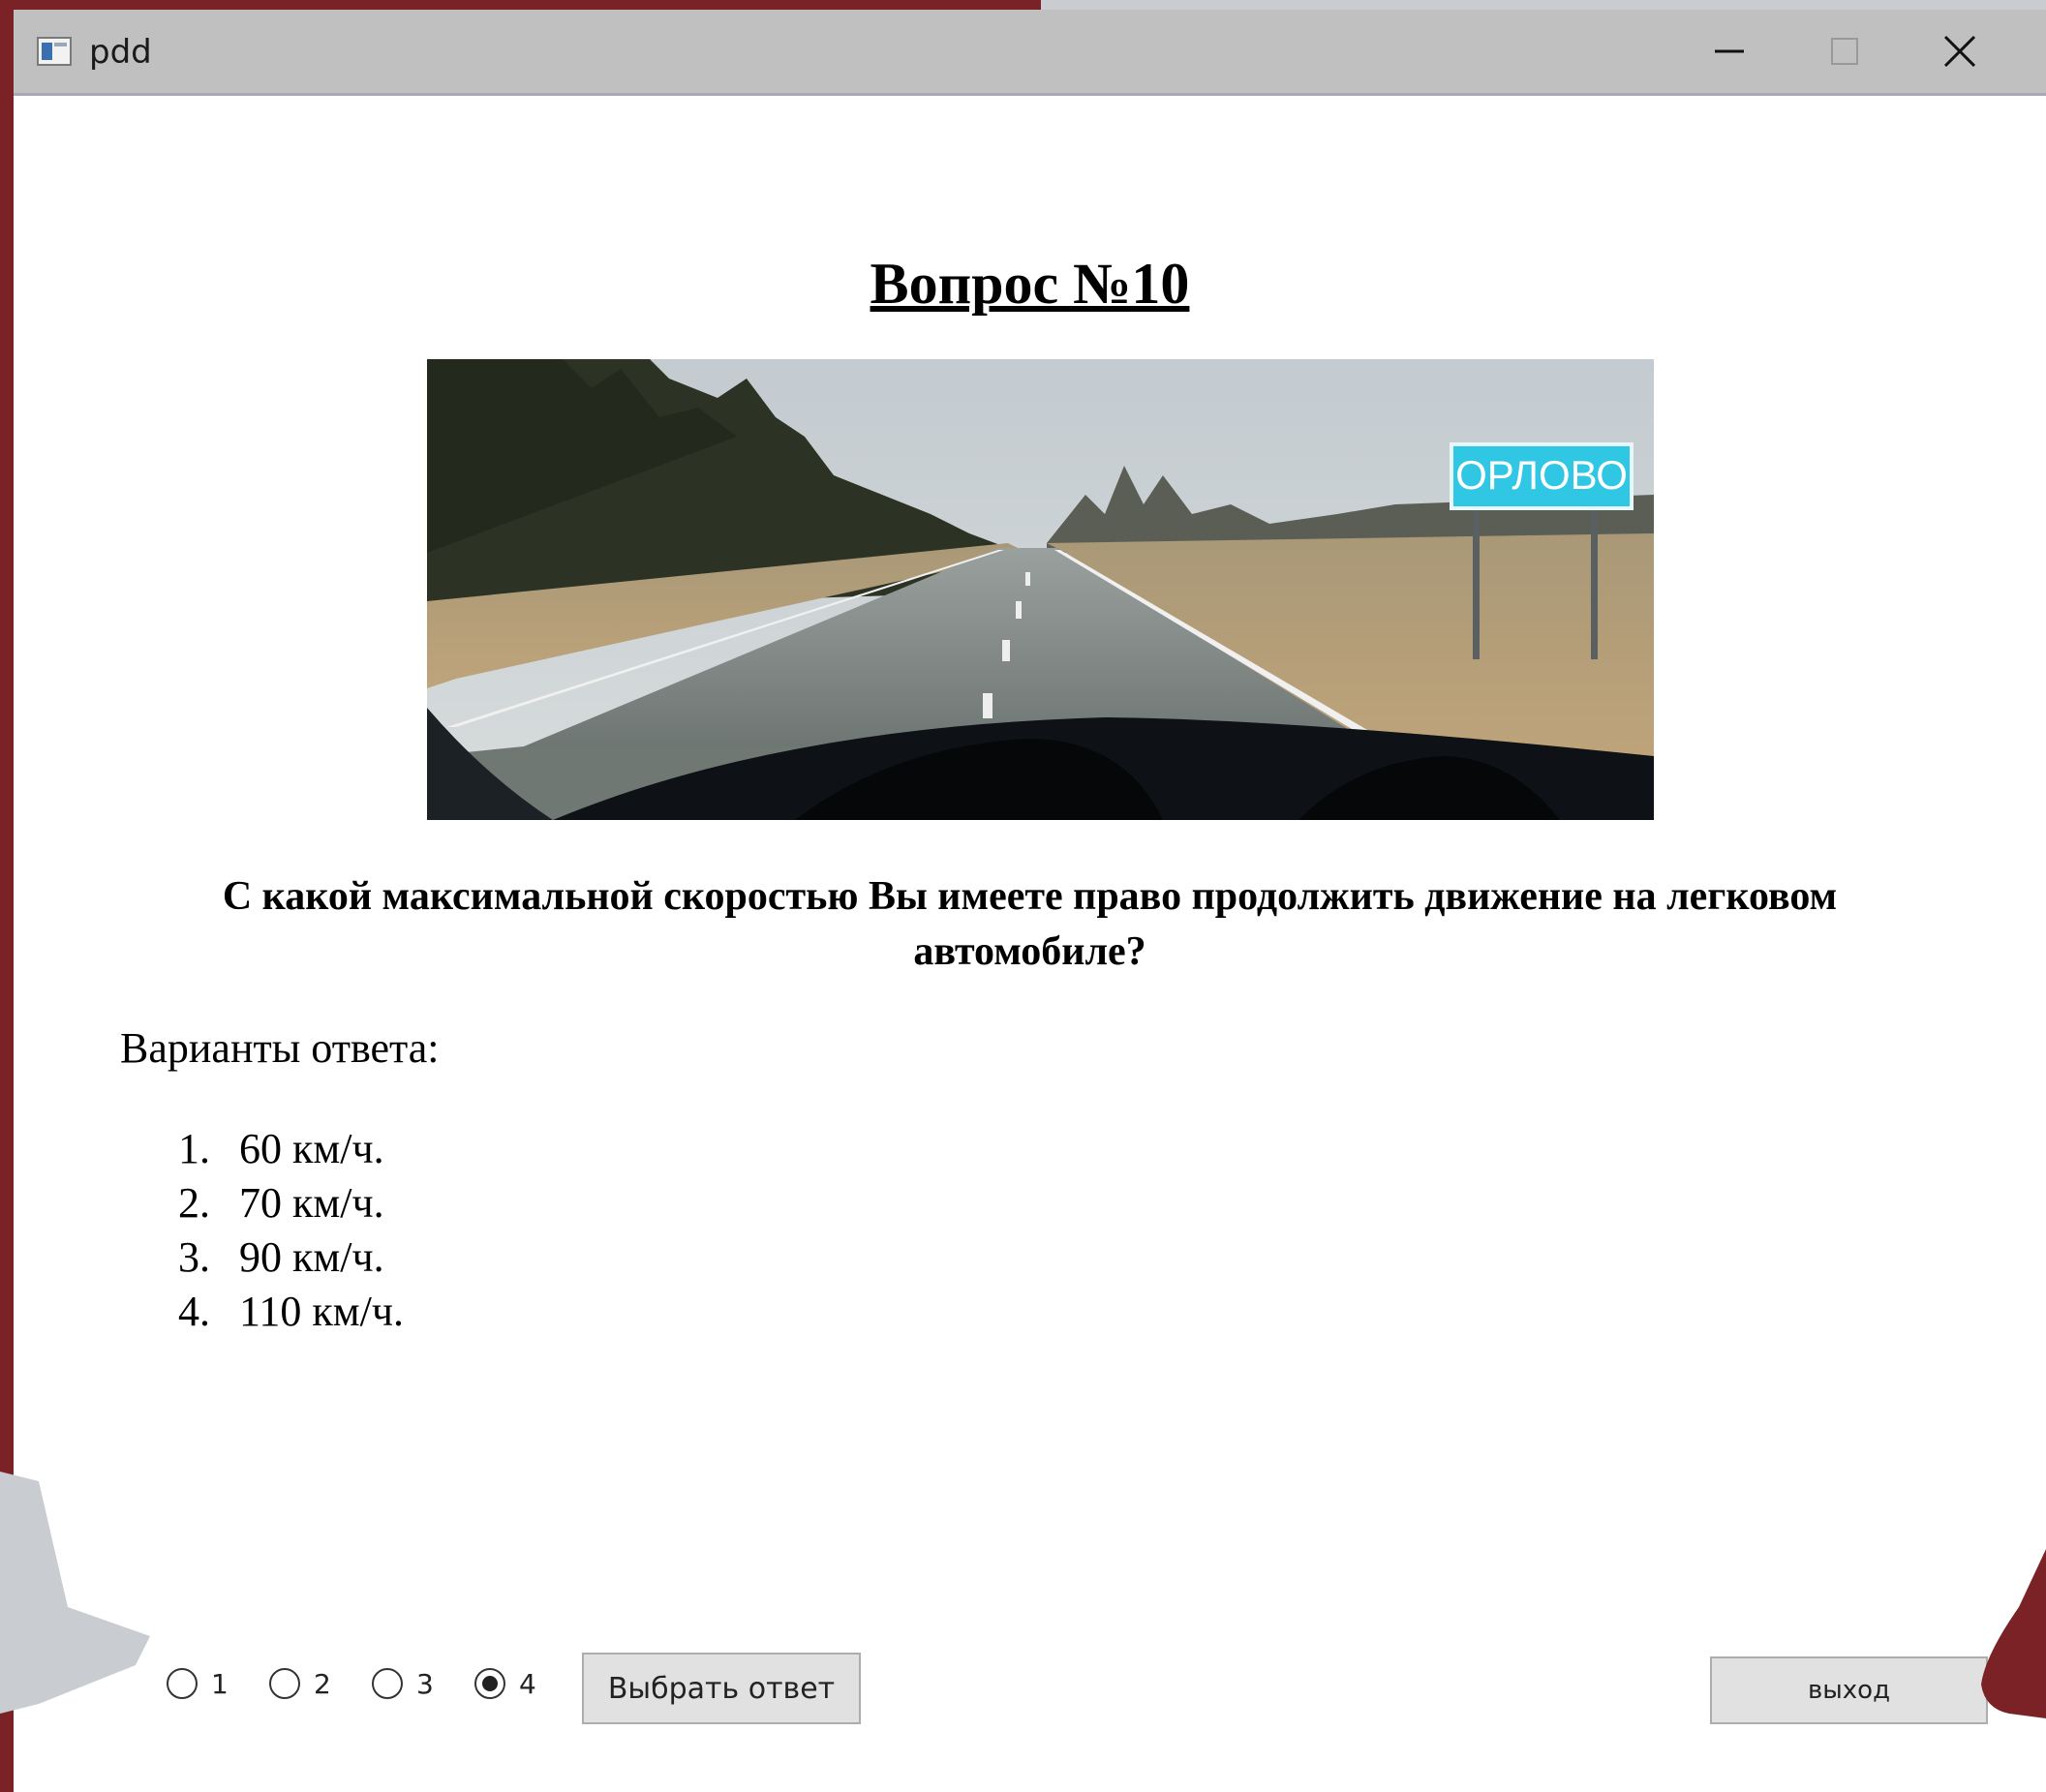  I want to click on question-title: Вопрос №10, so click(1030, 284).